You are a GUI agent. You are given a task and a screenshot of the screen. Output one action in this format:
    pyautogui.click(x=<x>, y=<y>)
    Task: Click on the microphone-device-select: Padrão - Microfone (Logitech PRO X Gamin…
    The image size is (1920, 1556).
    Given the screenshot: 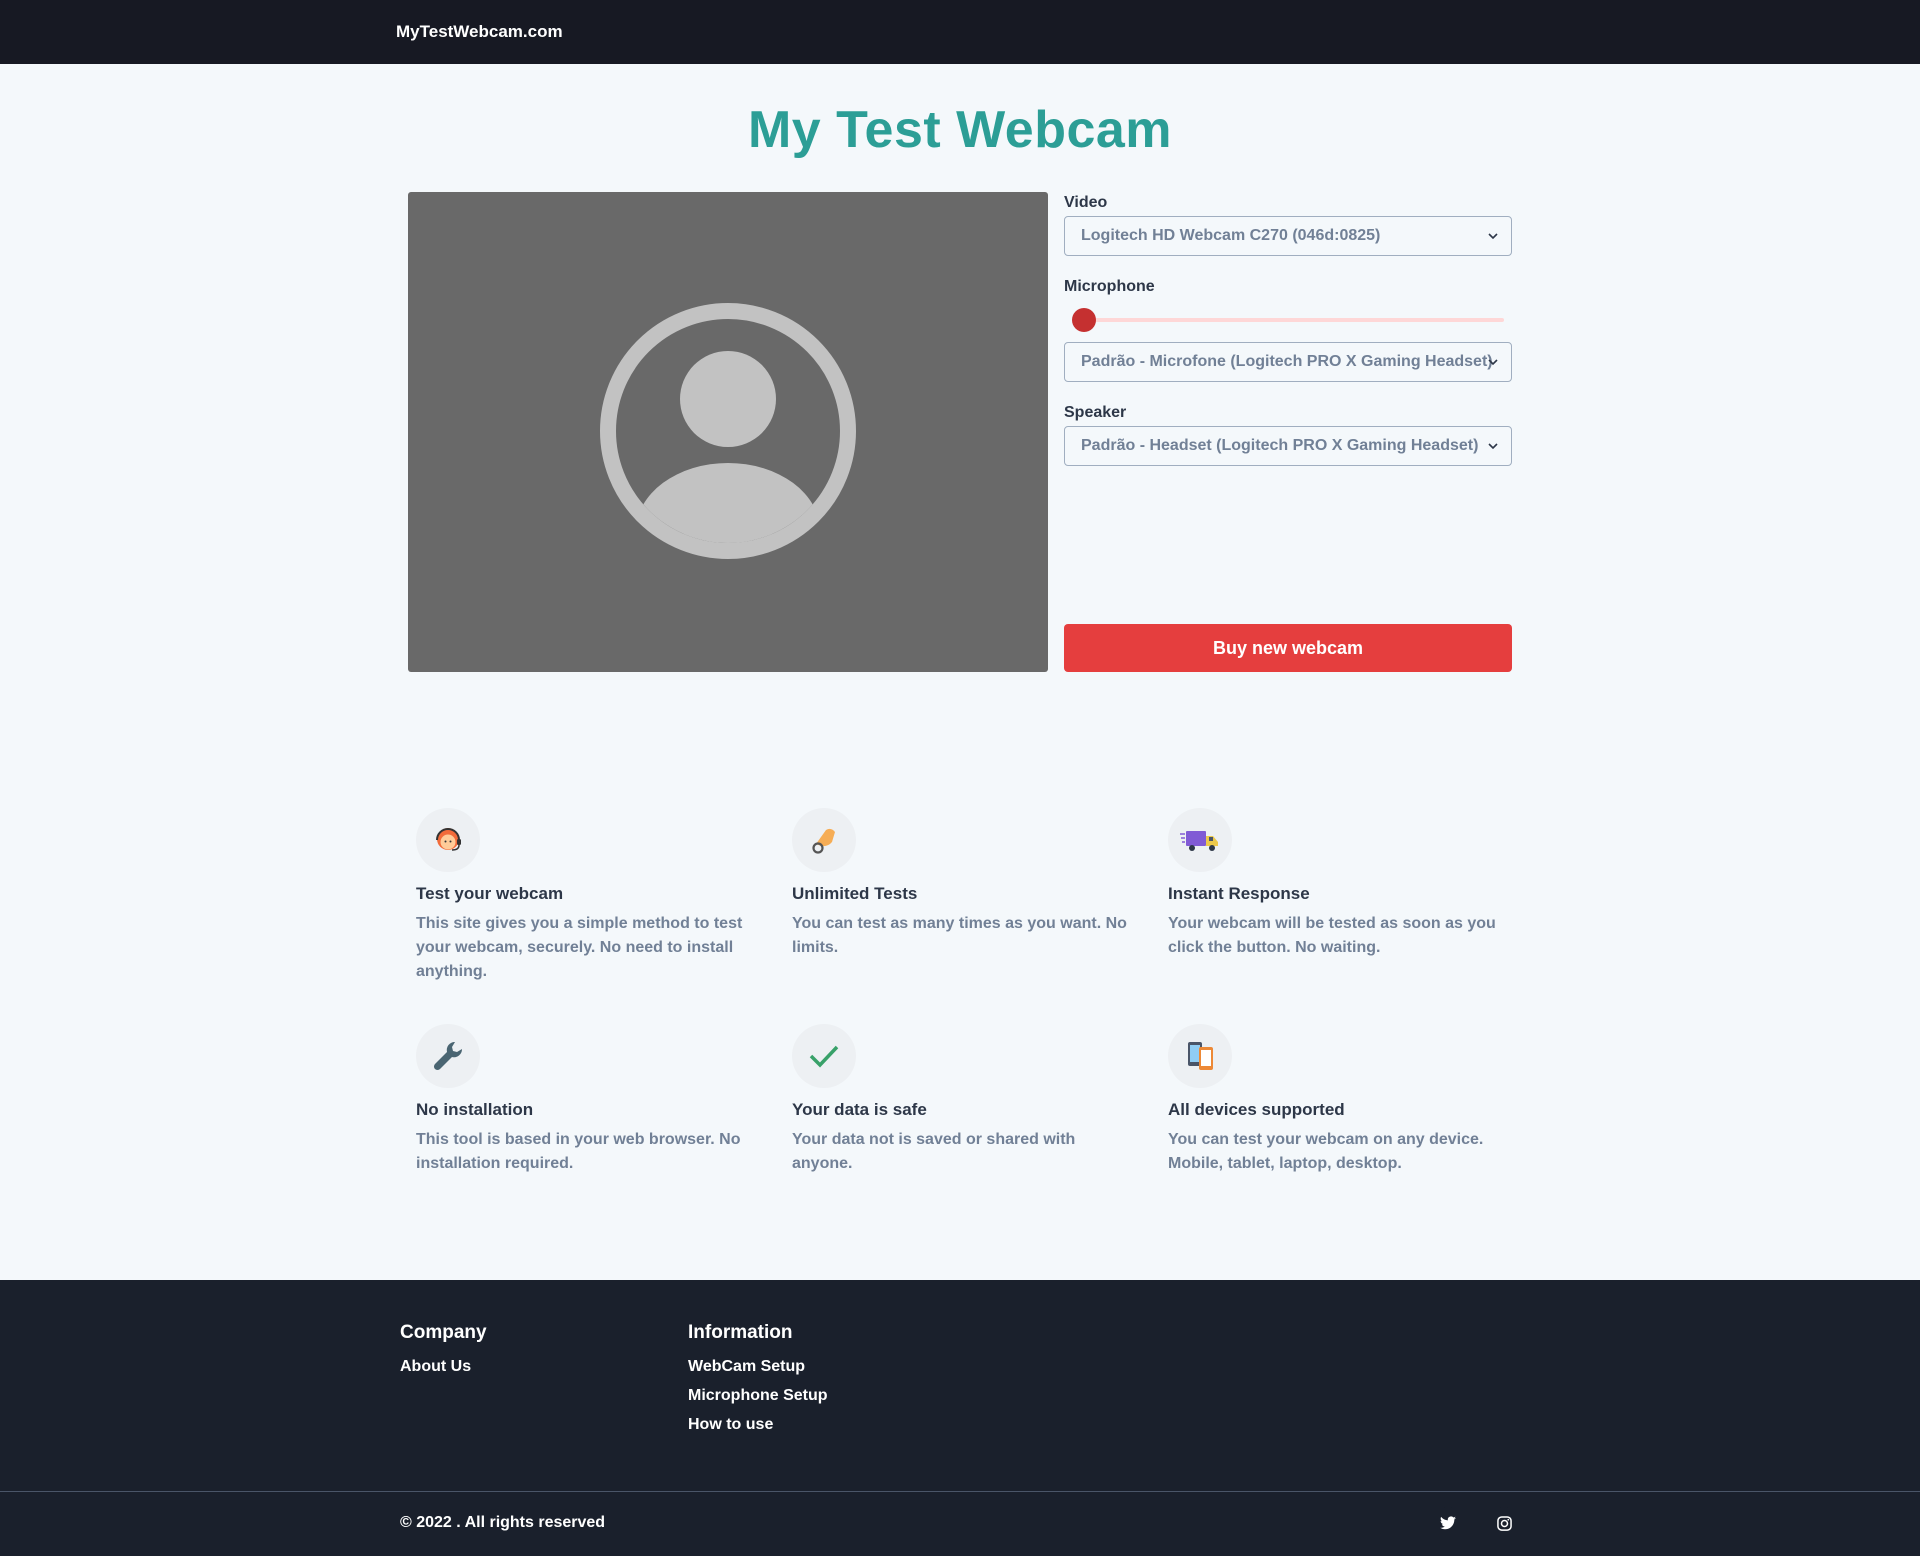 What is the action you would take?
    pyautogui.click(x=1288, y=362)
    